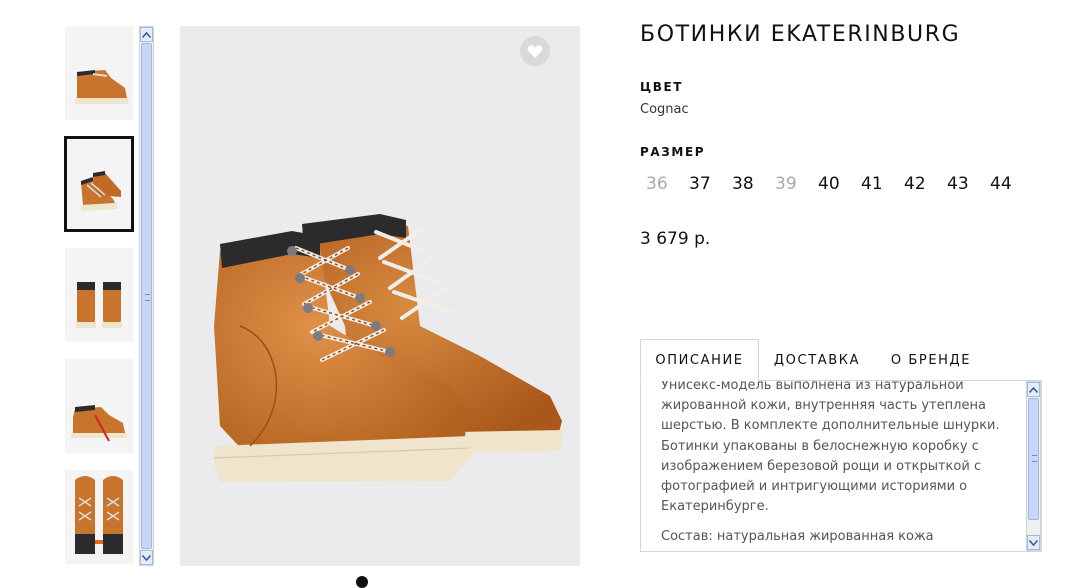  I want to click on size-option-40: 40, so click(833, 185).